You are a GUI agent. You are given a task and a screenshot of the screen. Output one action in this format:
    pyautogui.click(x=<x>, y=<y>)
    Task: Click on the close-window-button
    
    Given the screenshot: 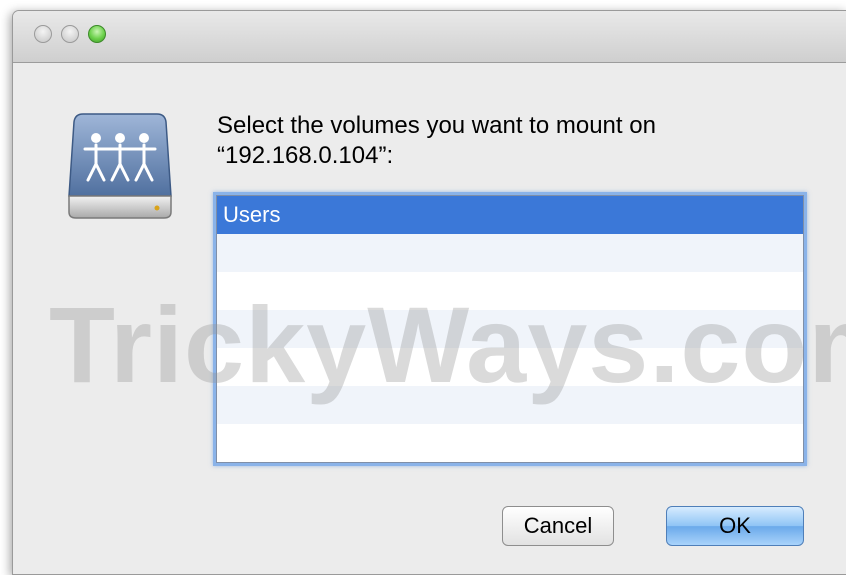 What is the action you would take?
    pyautogui.click(x=43, y=34)
    